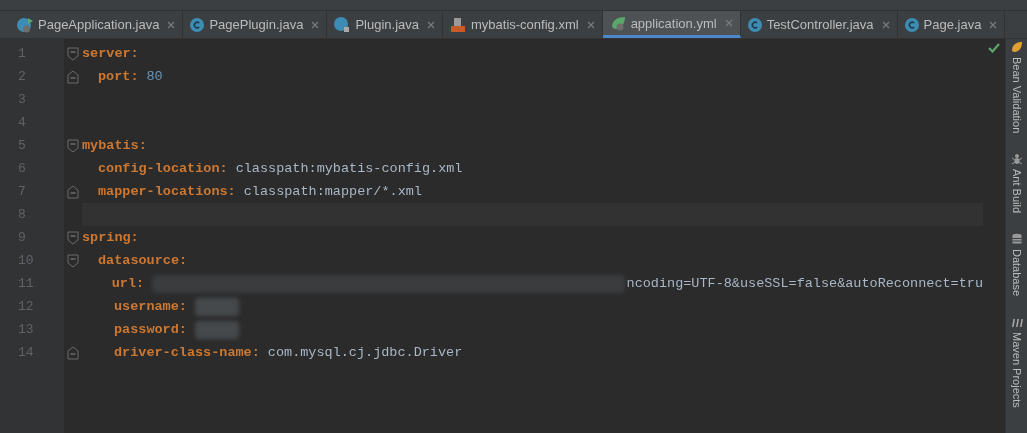 The height and width of the screenshot is (433, 1027). Describe the element at coordinates (523, 24) in the screenshot. I see `editor-tab: mybatis-config.xml` at that location.